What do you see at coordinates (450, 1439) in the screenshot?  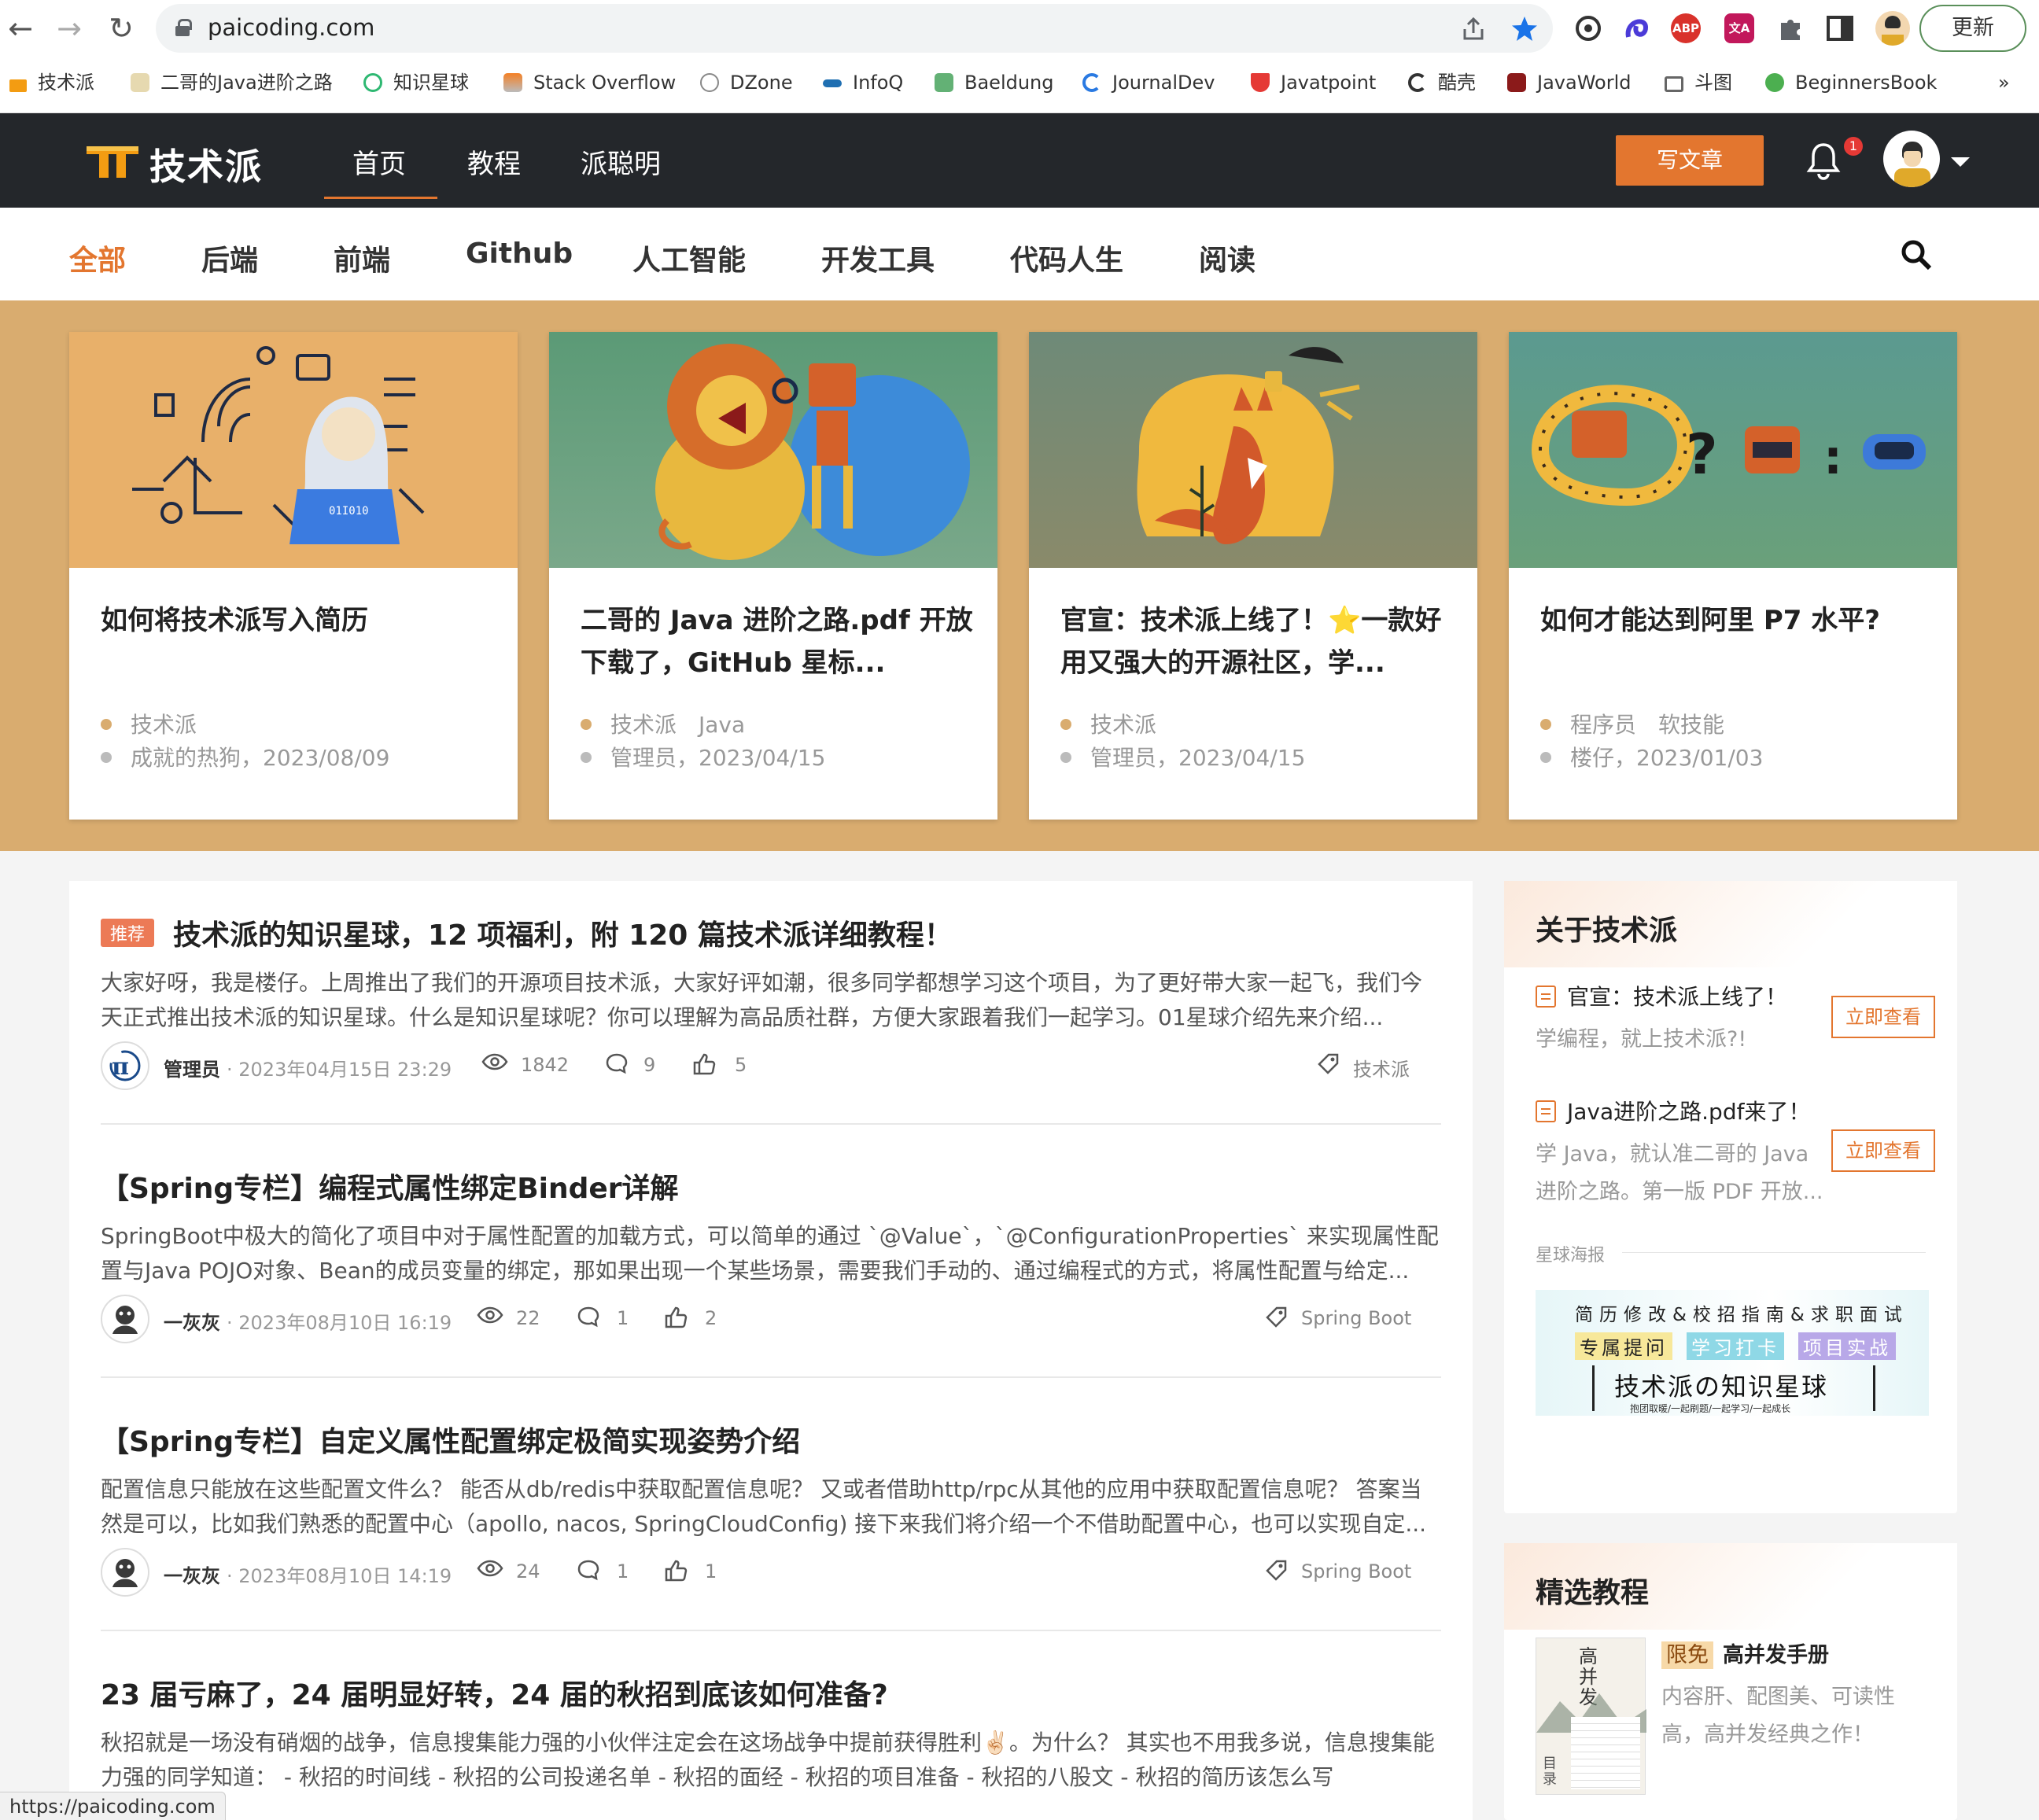 I see `article-title: 【Spring专栏】自定义属性配置绑定极简实现姿势介绍` at bounding box center [450, 1439].